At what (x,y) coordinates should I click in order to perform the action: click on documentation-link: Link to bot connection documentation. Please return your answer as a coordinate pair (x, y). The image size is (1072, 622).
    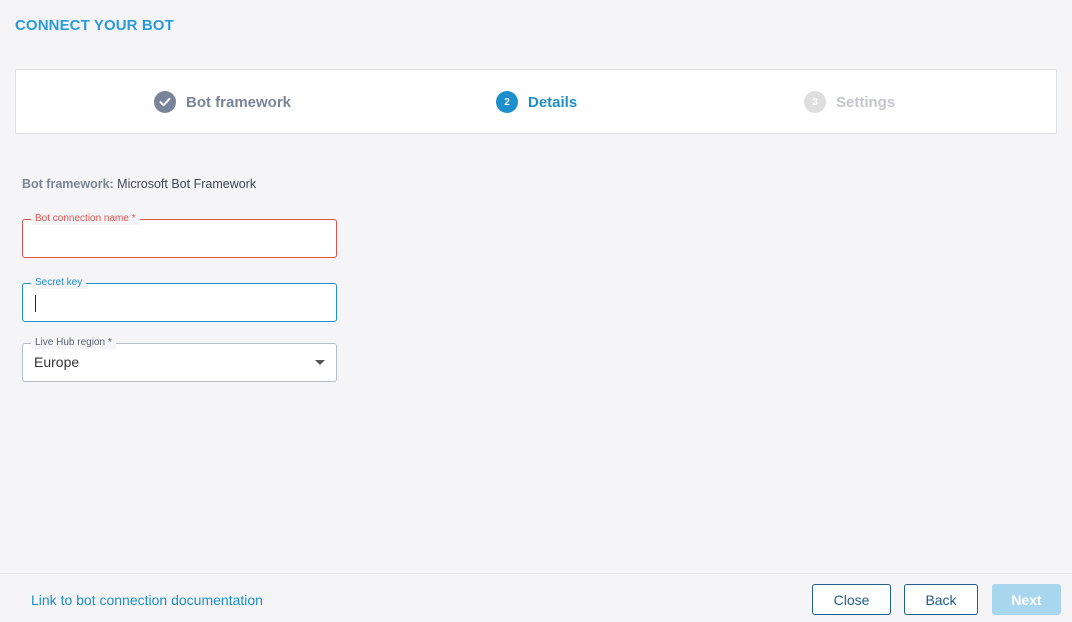
    Looking at the image, I should click on (147, 600).